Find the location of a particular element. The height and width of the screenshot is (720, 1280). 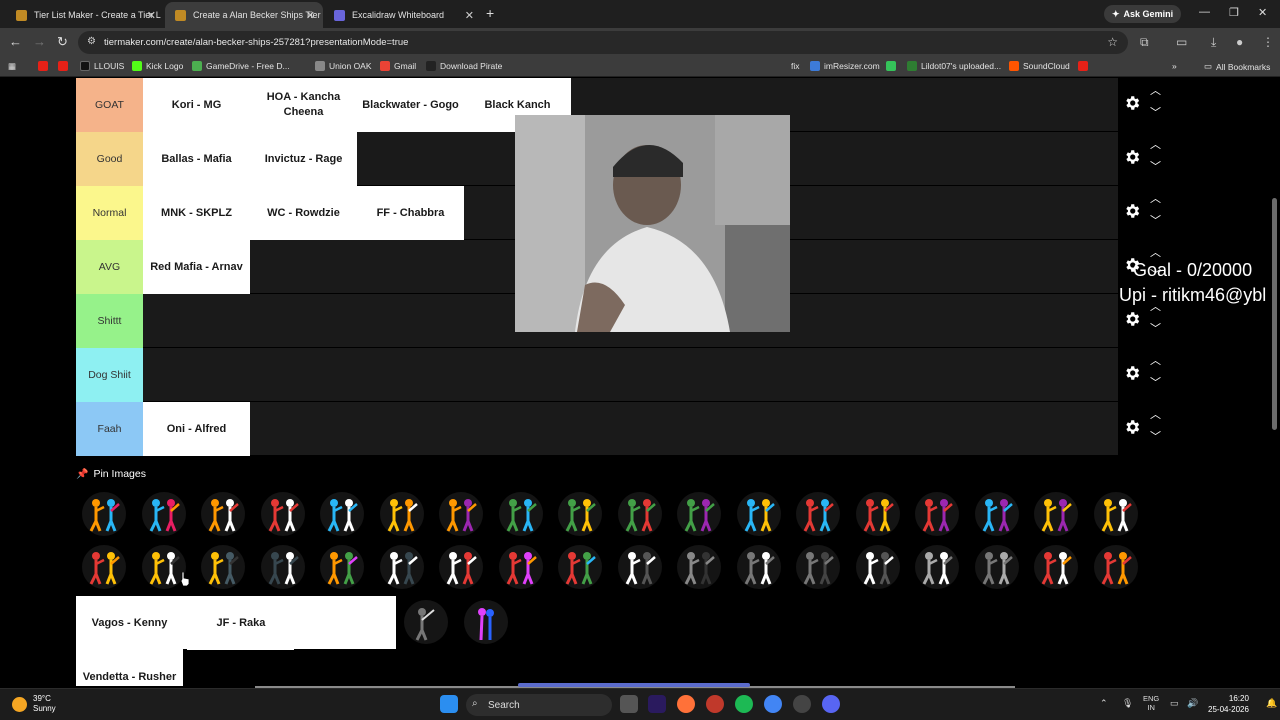

unranked-item: Vendetta - Rusher is located at coordinates (129, 668).